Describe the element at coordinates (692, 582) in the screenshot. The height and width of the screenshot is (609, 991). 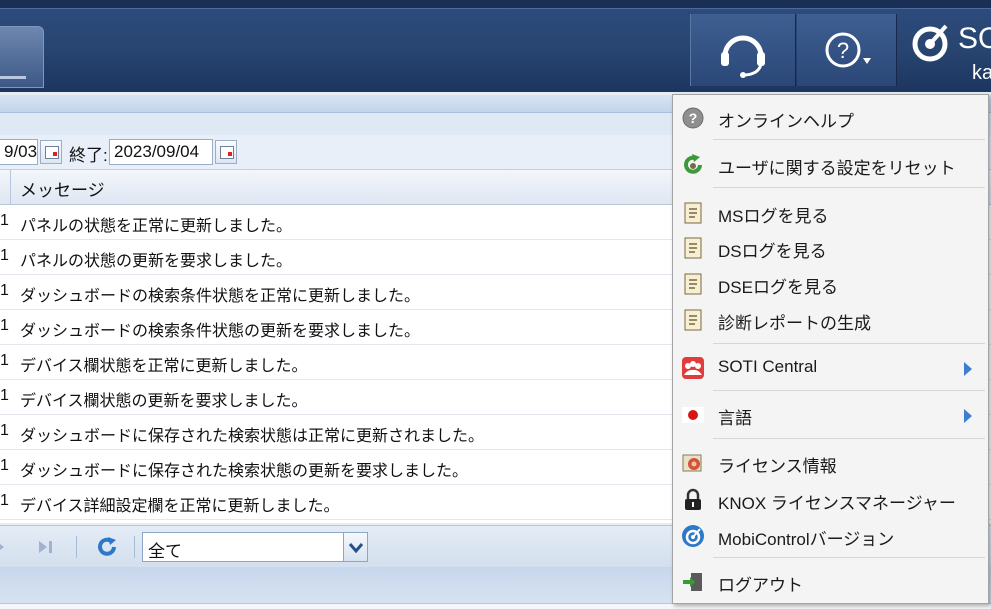
I see `logout-icon` at that location.